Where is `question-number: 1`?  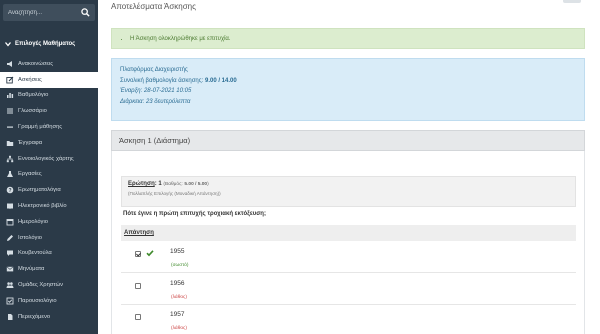 question-number: 1 is located at coordinates (160, 184).